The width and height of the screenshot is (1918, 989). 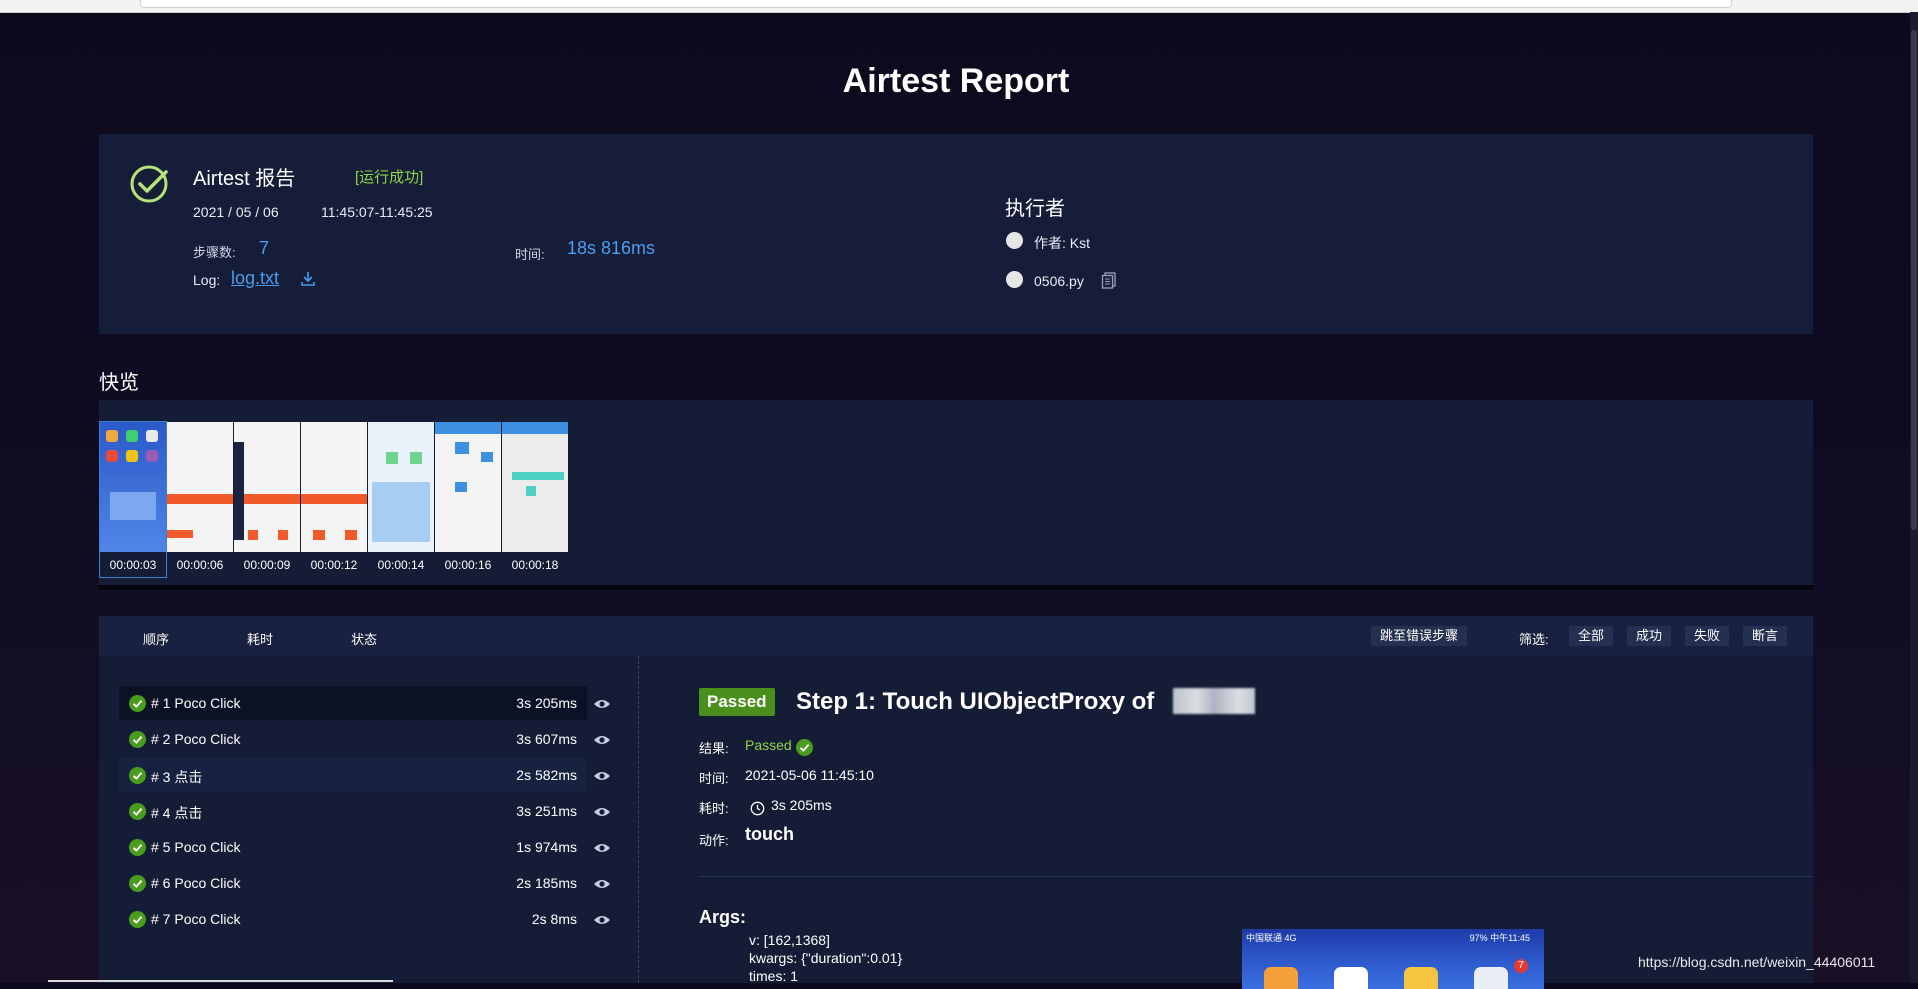 What do you see at coordinates (1534, 639) in the screenshot?
I see `filter-label: 筛选:` at bounding box center [1534, 639].